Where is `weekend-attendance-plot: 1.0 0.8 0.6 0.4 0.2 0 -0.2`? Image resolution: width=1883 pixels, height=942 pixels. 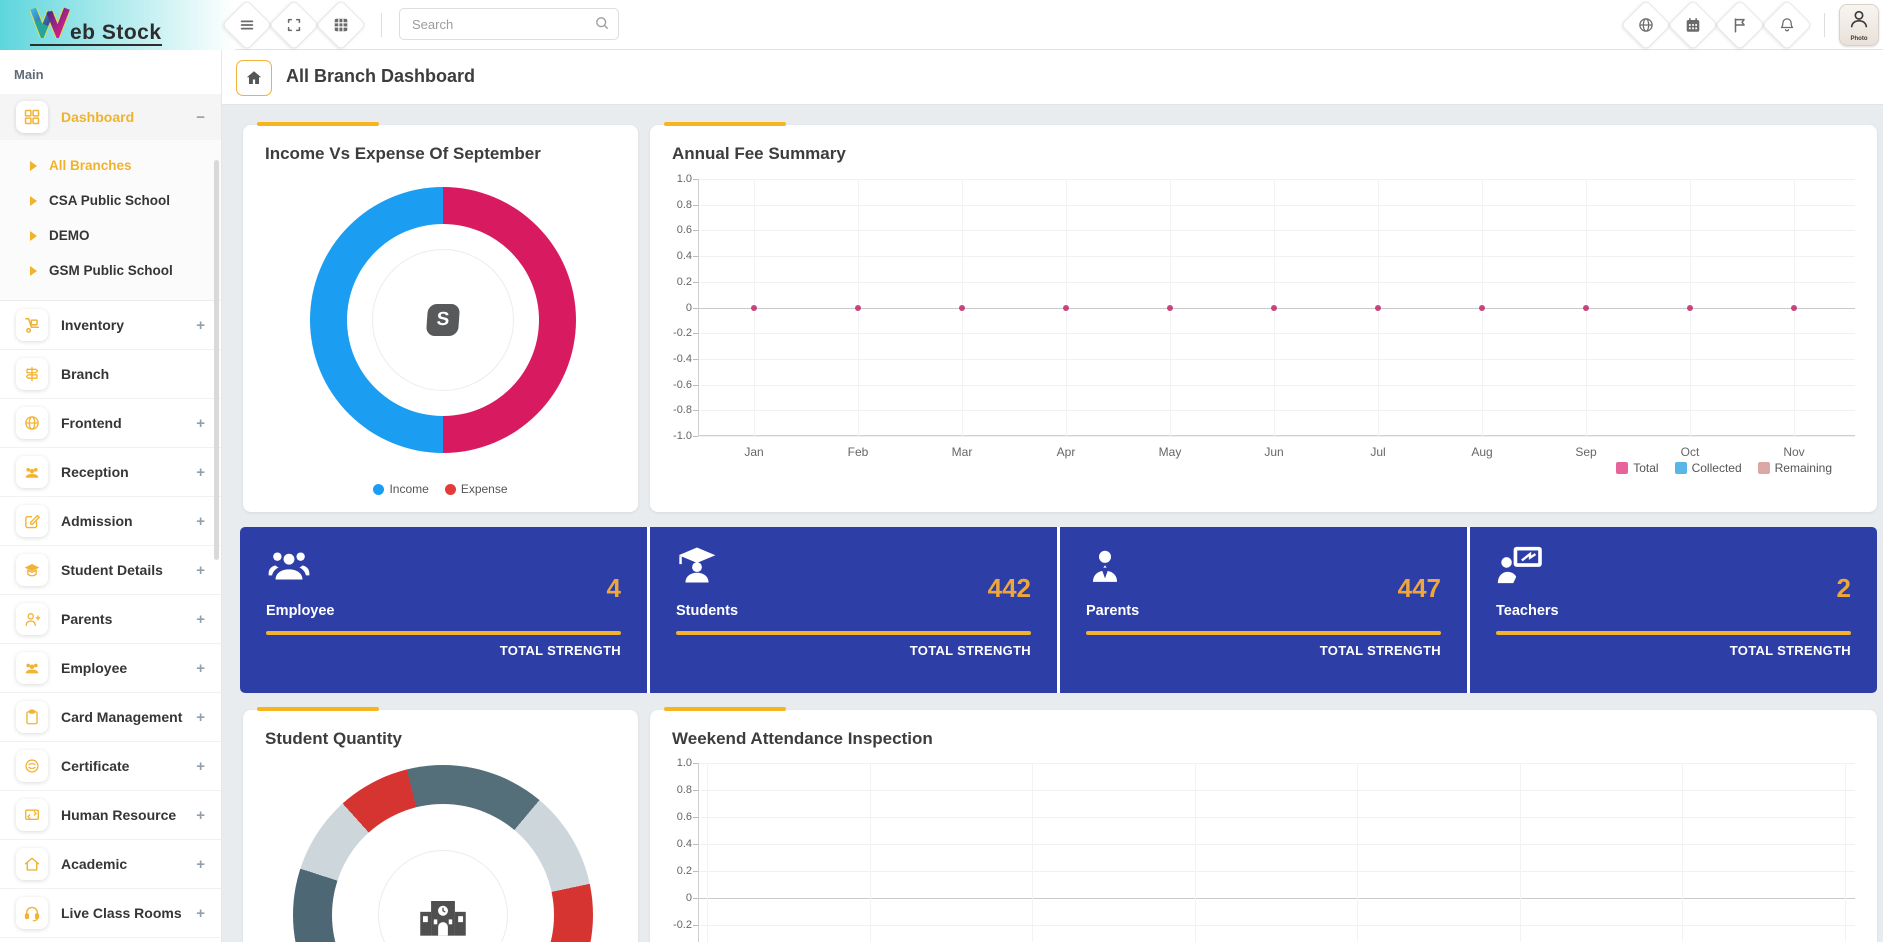
weekend-attendance-plot: 1.0 0.8 0.6 0.4 0.2 0 -0.2 is located at coordinates (1264, 849).